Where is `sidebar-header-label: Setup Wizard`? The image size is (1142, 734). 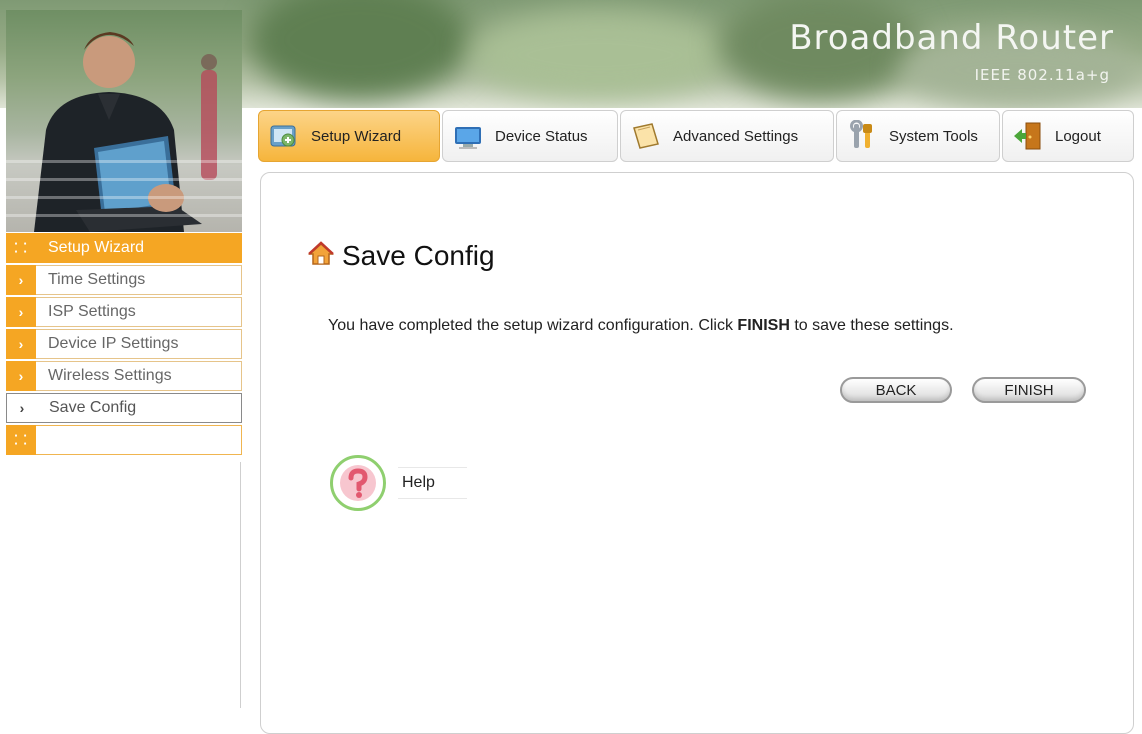 sidebar-header-label: Setup Wizard is located at coordinates (139, 248).